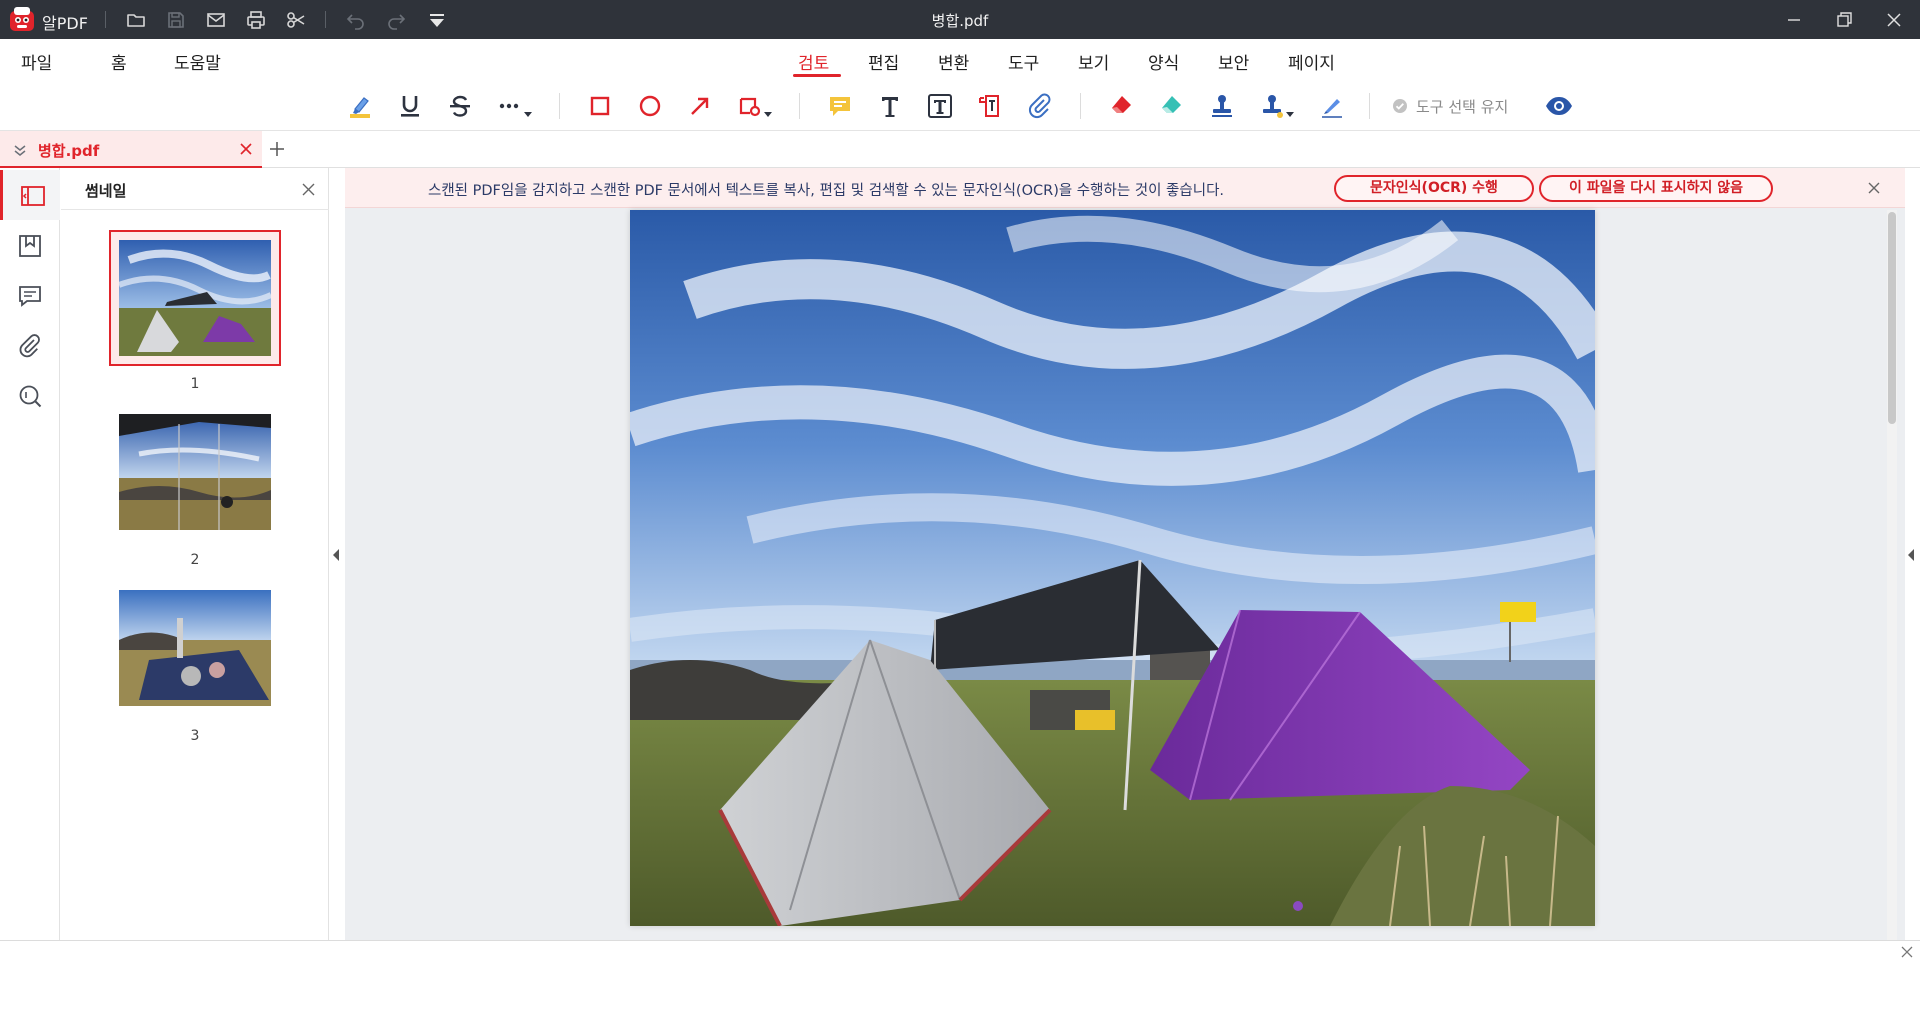  Describe the element at coordinates (20, 150) in the screenshot. I see `chevron-down-icon` at that location.